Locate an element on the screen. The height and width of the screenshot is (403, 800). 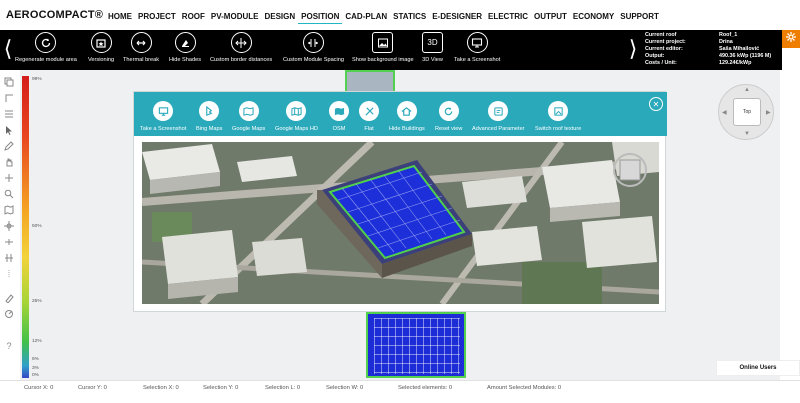
arrow-up-icon: ▲ is located at coordinates (747, 90).